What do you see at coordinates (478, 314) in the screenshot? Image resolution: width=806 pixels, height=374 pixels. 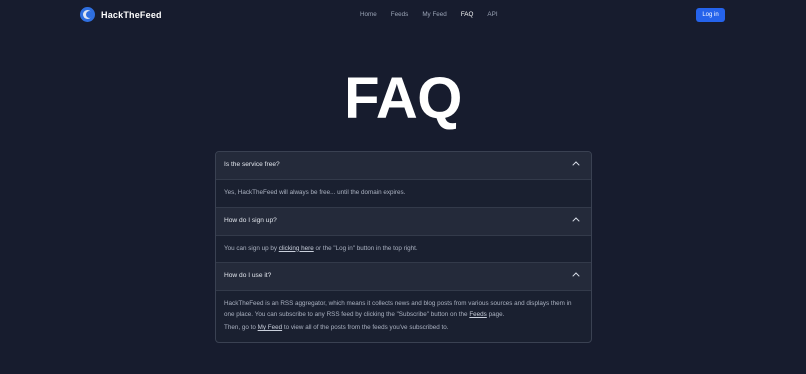 I see `feeds-link: Feeds` at bounding box center [478, 314].